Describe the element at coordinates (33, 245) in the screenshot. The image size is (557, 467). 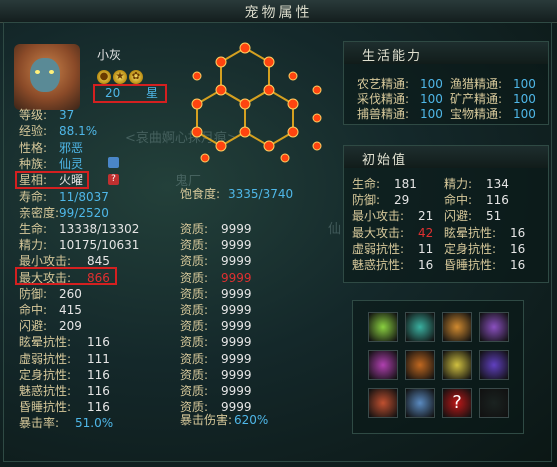
I see `attribute-label: 精力:` at that location.